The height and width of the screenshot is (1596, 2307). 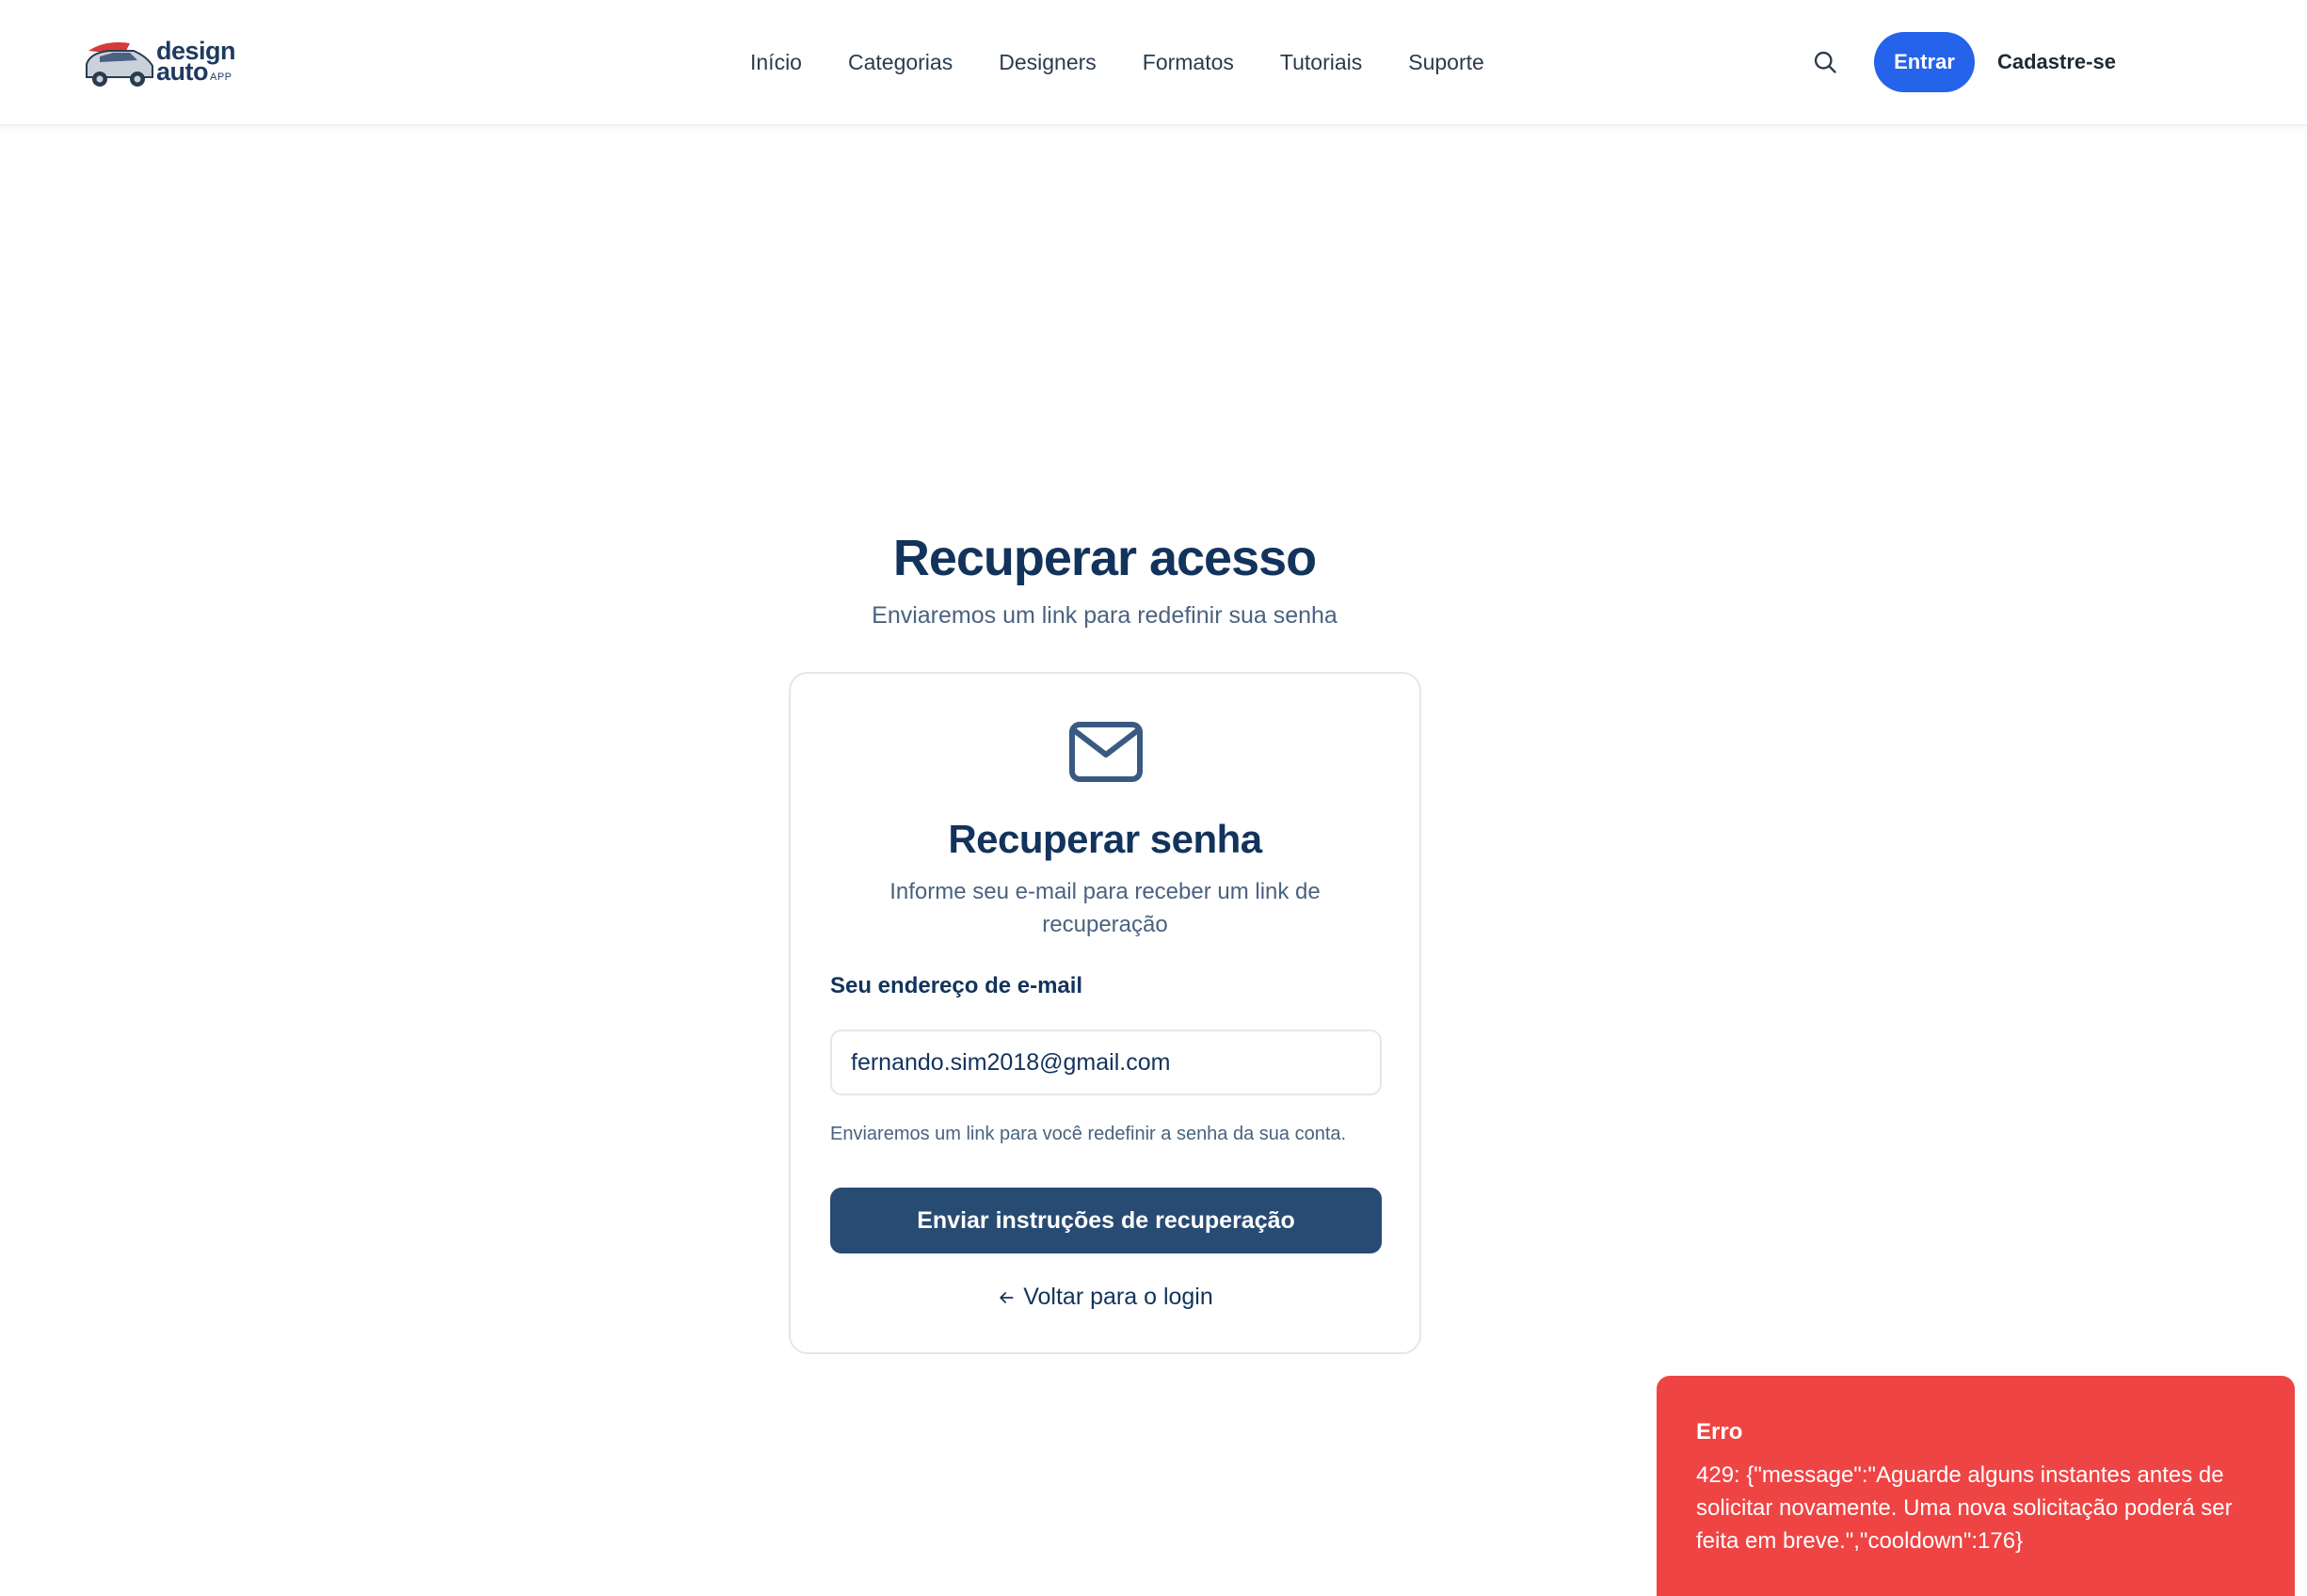 What do you see at coordinates (1321, 62) in the screenshot?
I see `nav-item-tutoriais: Tutoriais` at bounding box center [1321, 62].